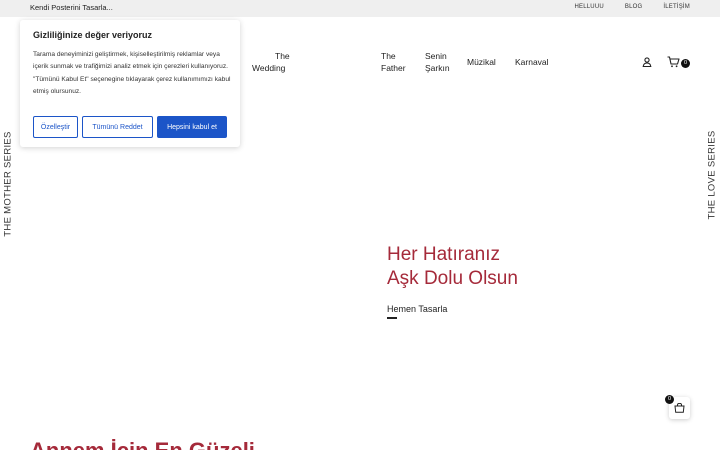 The image size is (720, 450). I want to click on nav-item-line2: Wedding, so click(269, 68).